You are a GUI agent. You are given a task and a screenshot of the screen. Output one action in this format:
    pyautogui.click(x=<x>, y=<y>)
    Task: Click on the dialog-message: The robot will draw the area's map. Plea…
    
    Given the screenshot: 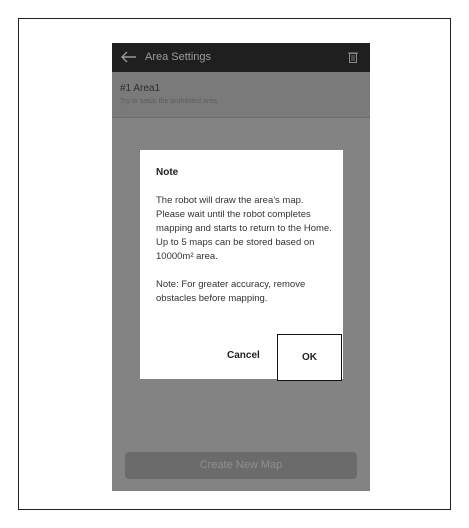 What is the action you would take?
    pyautogui.click(x=245, y=262)
    